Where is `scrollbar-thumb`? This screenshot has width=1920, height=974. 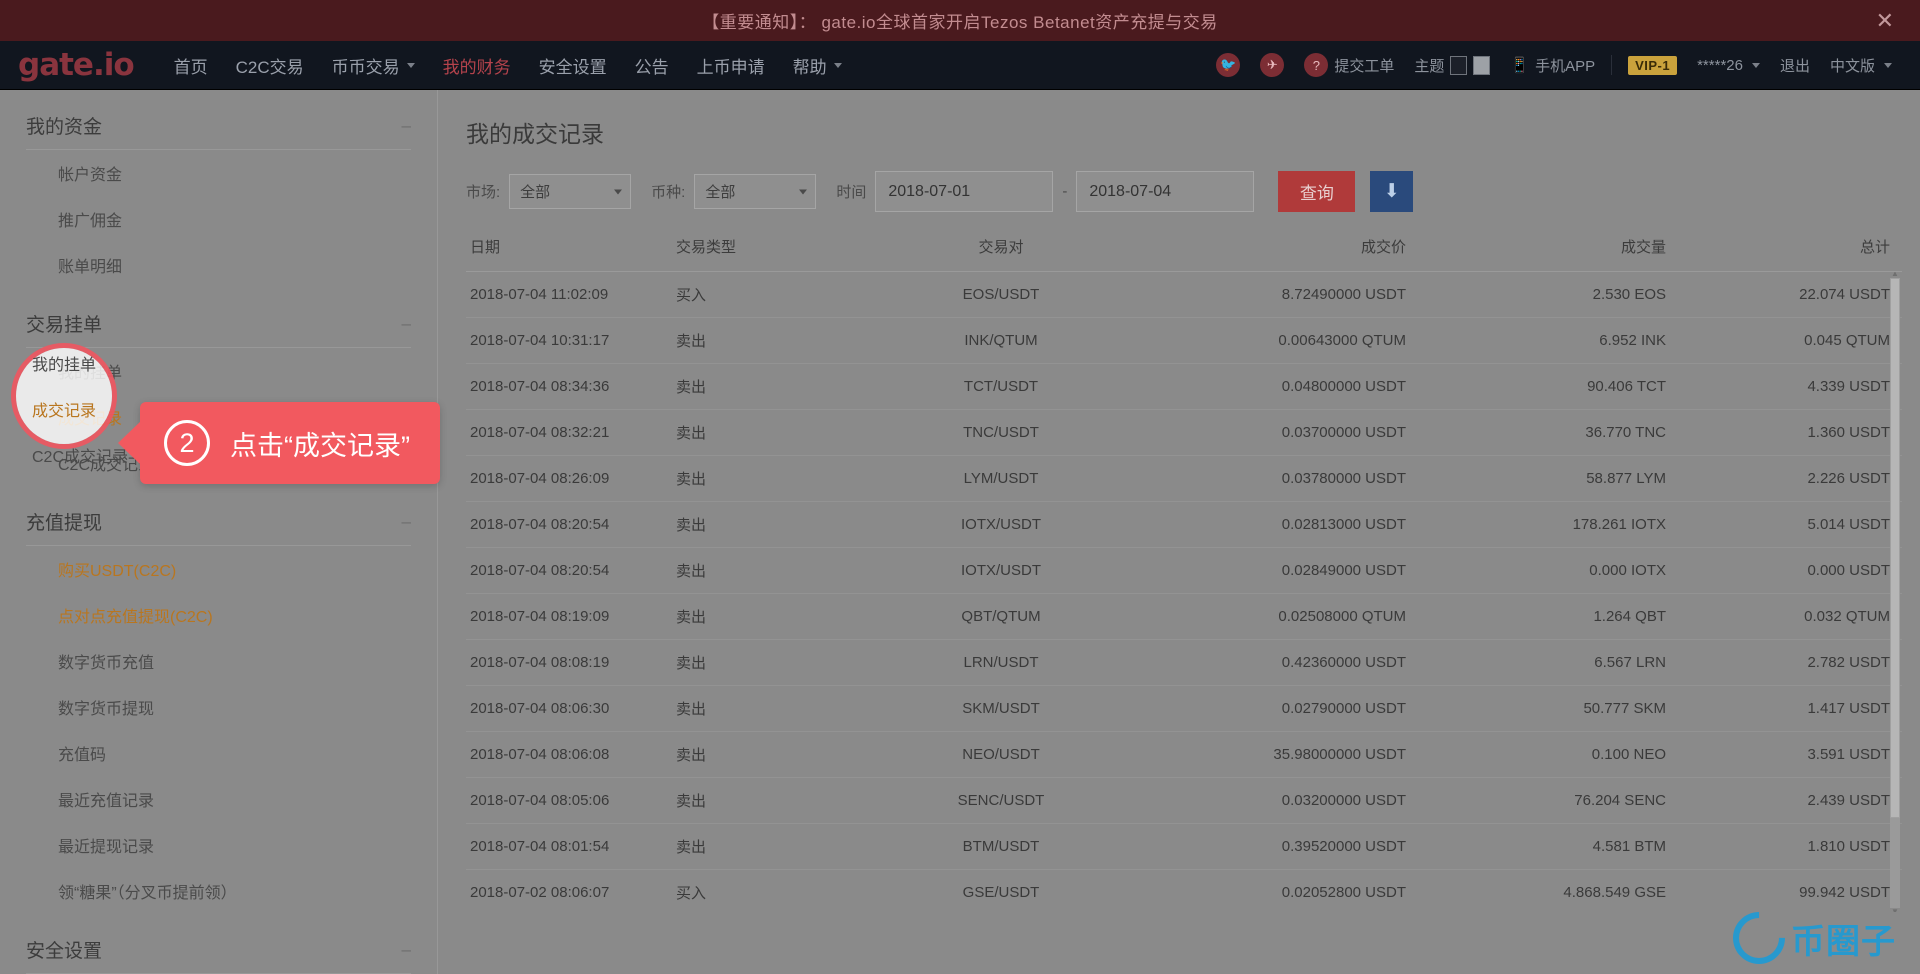
scrollbar-thumb is located at coordinates (1895, 548).